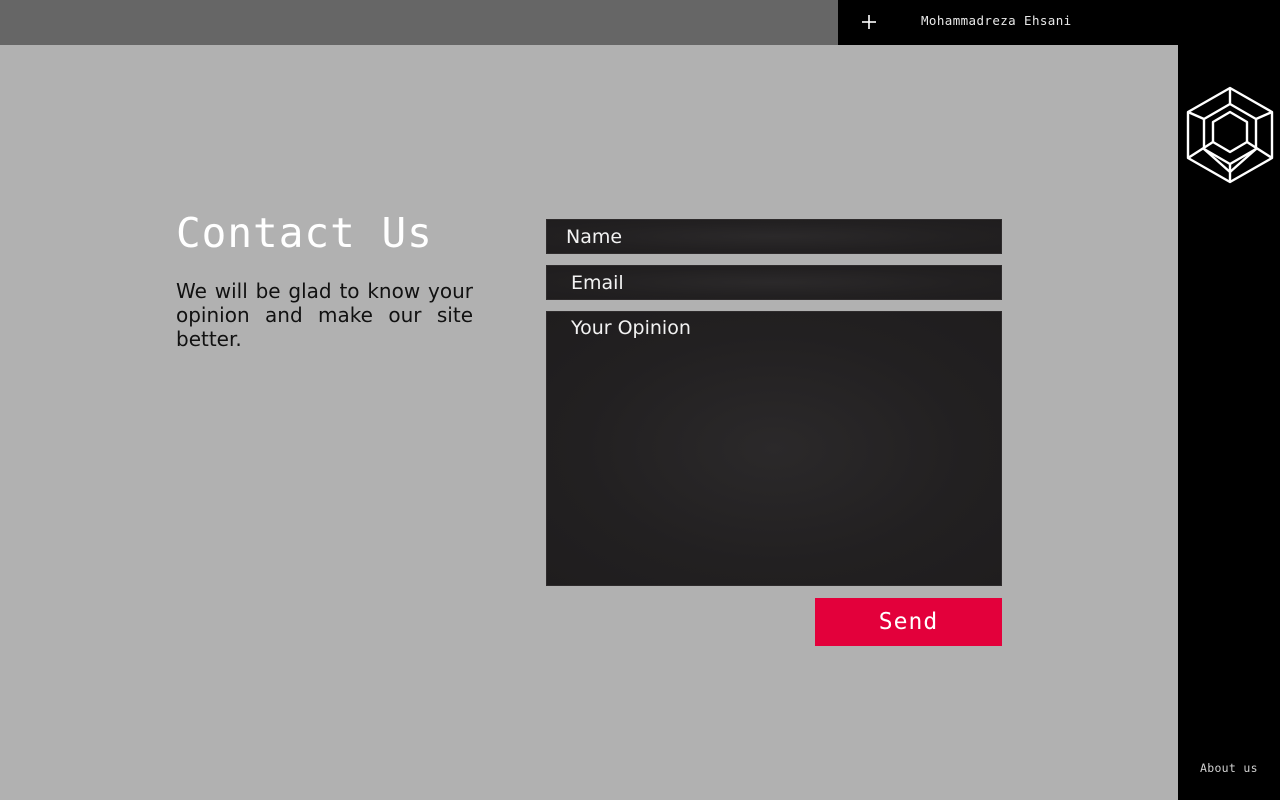 This screenshot has height=800, width=1280. Describe the element at coordinates (774, 448) in the screenshot. I see `opinion-textarea` at that location.